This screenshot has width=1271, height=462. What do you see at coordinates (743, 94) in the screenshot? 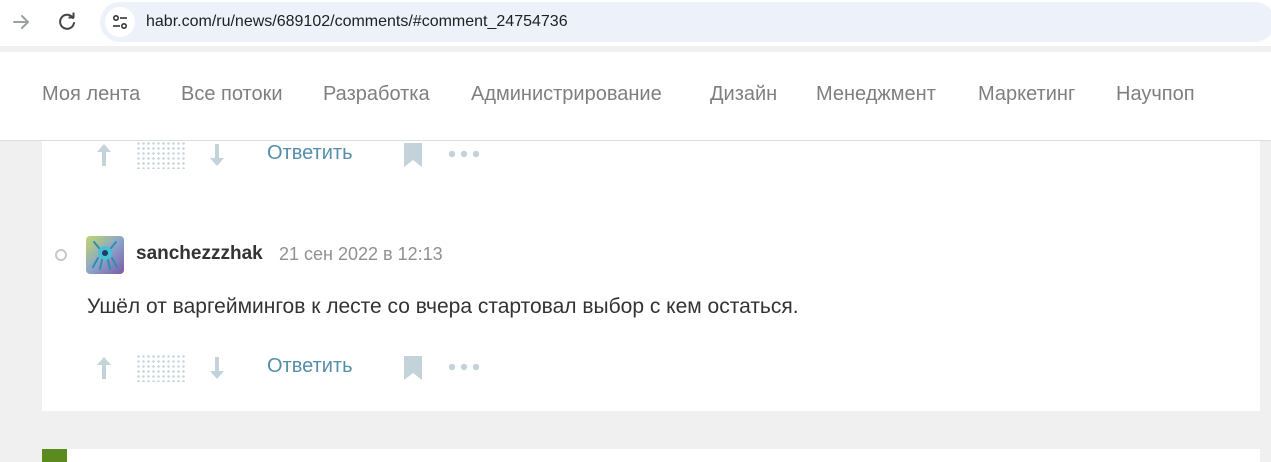
I see `nav-item-design: Дизайн` at bounding box center [743, 94].